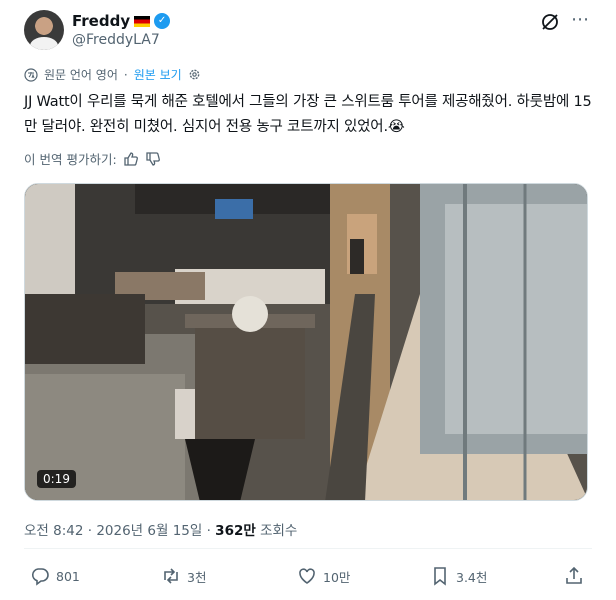 The image size is (616, 600). I want to click on grok-icon, so click(550, 22).